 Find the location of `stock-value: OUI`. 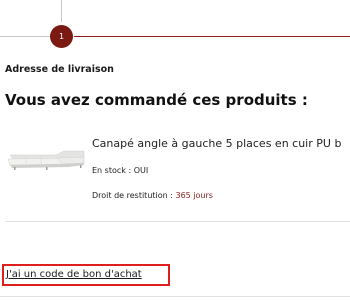

stock-value: OUI is located at coordinates (141, 170).